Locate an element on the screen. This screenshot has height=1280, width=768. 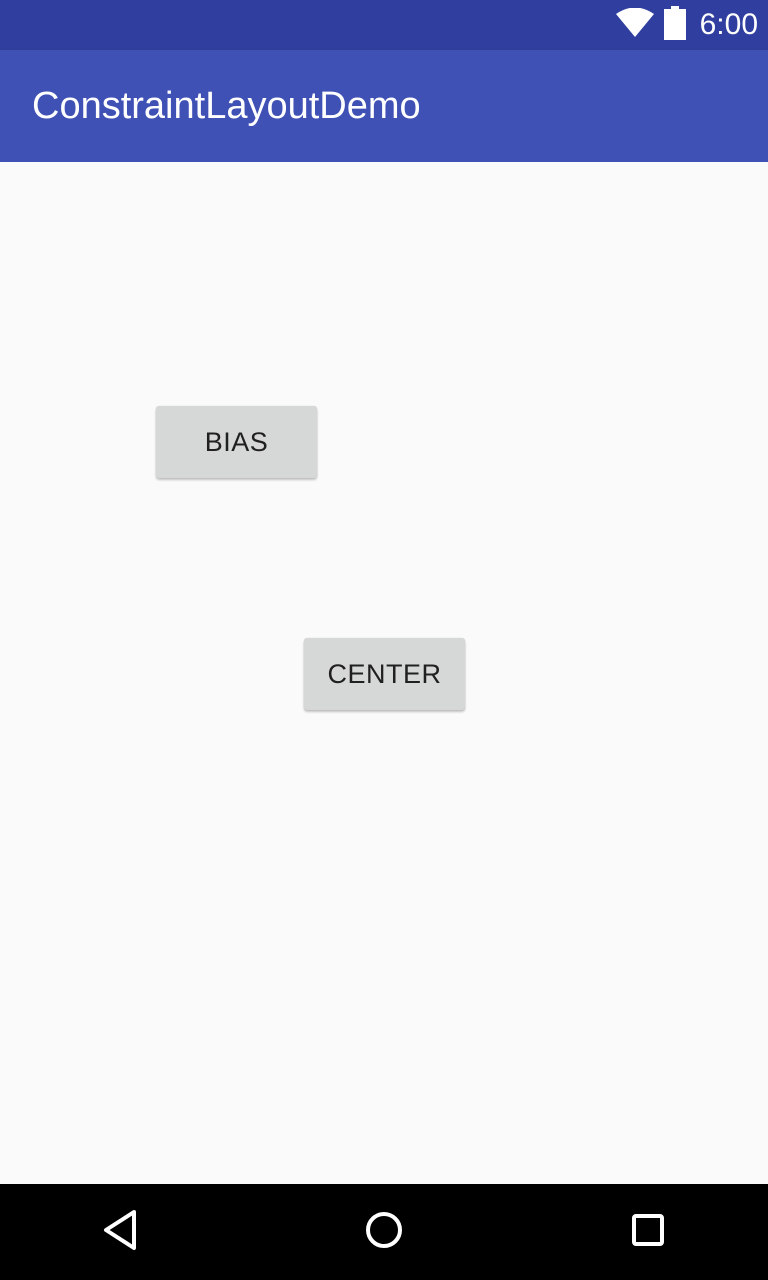
app-title: ConstraintLayoutDemo is located at coordinates (226, 106).